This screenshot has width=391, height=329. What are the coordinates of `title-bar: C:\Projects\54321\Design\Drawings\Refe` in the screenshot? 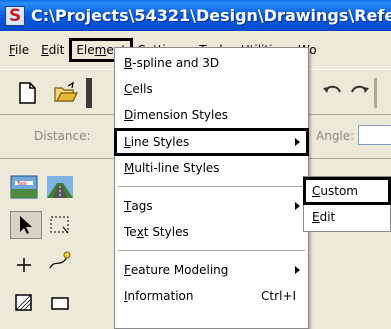 It's located at (195, 15).